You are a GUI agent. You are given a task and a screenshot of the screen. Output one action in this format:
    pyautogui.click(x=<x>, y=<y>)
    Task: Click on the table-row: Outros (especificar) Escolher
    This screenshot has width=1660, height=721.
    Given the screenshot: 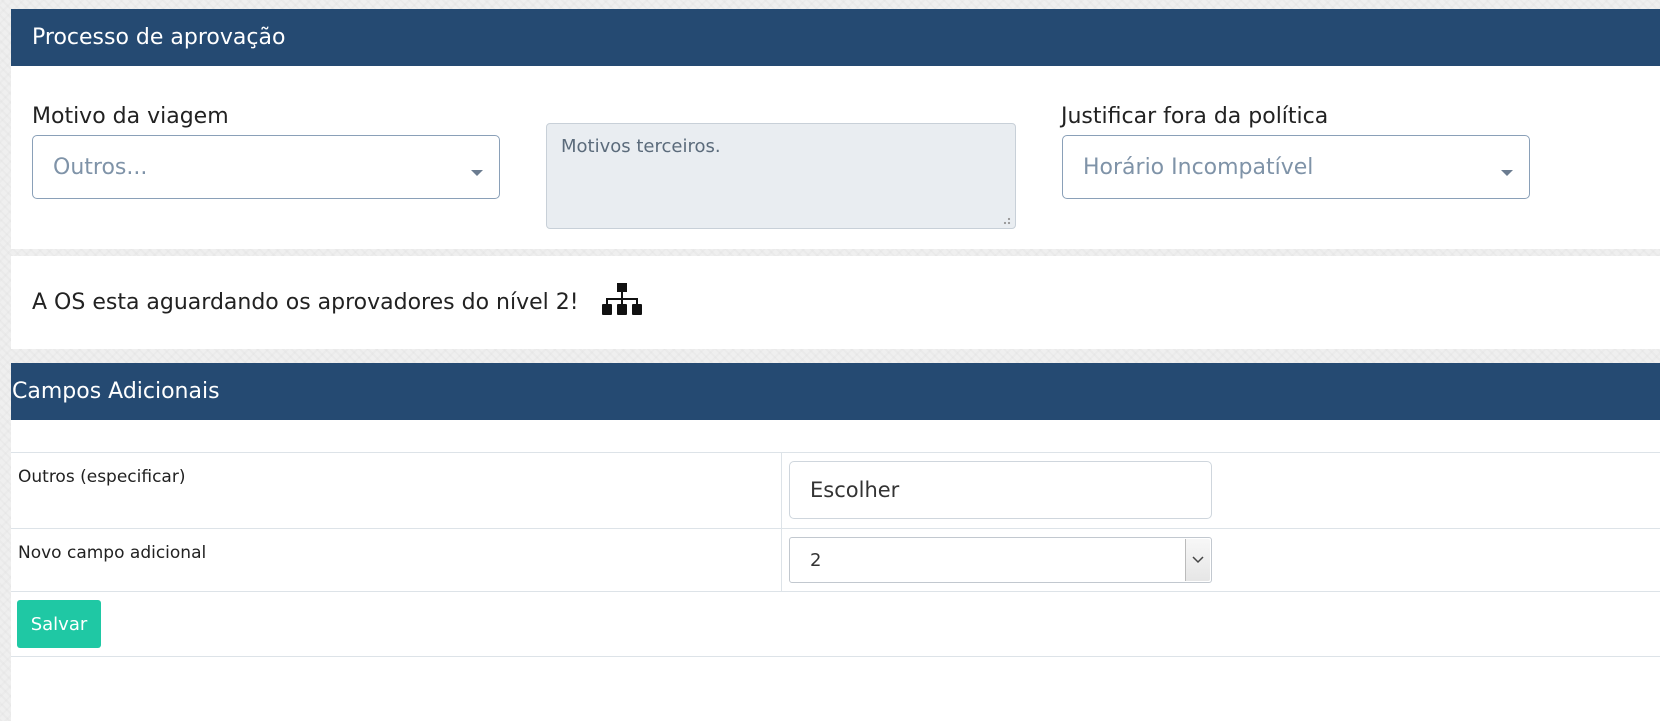 What is the action you would take?
    pyautogui.click(x=835, y=491)
    